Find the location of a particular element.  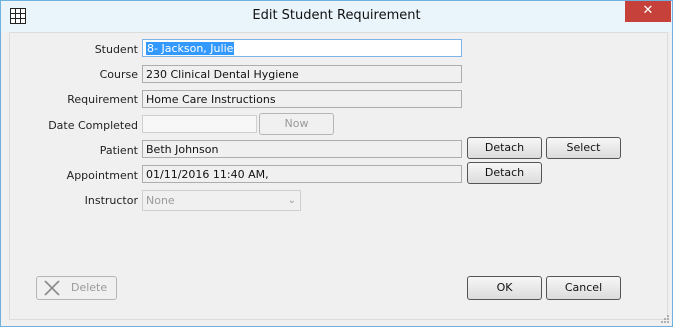

instructor-dropdown: None ⌄ is located at coordinates (221, 200).